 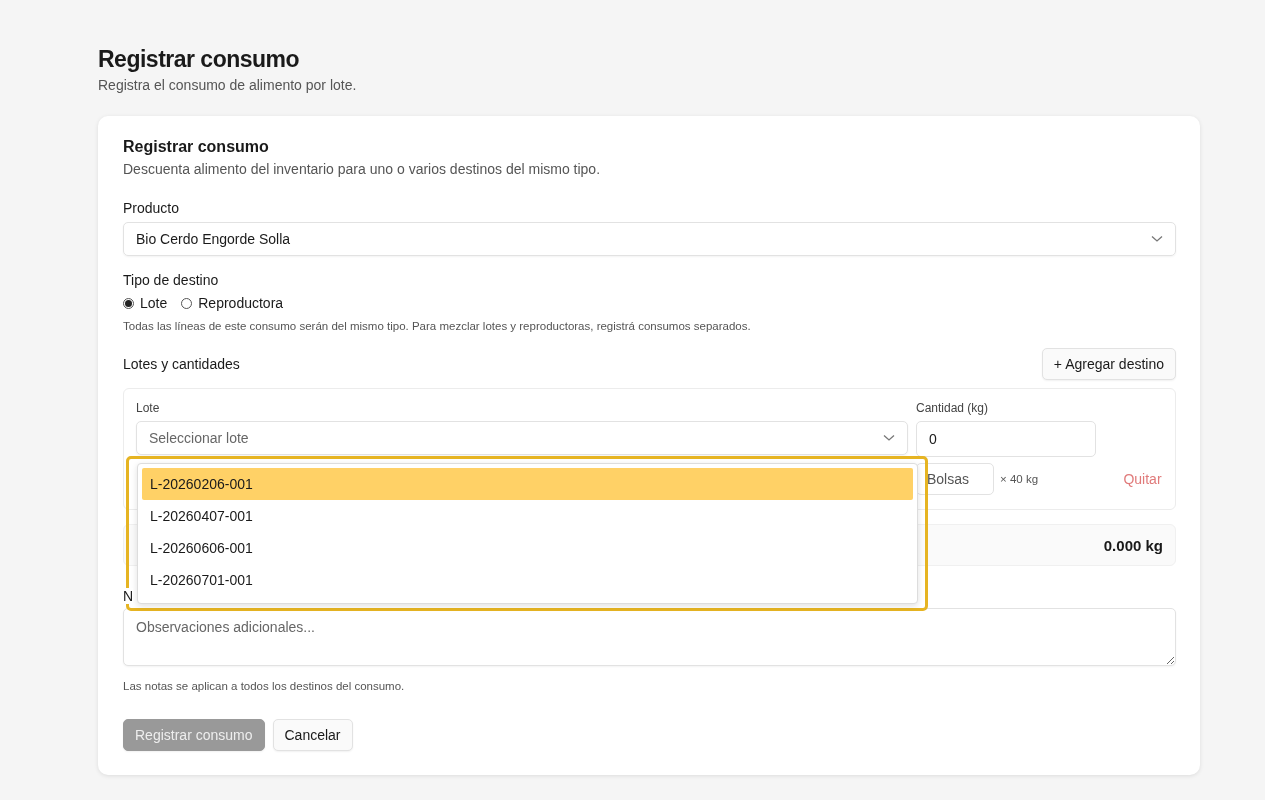 I want to click on card-title: Registrar consumo, so click(x=196, y=147).